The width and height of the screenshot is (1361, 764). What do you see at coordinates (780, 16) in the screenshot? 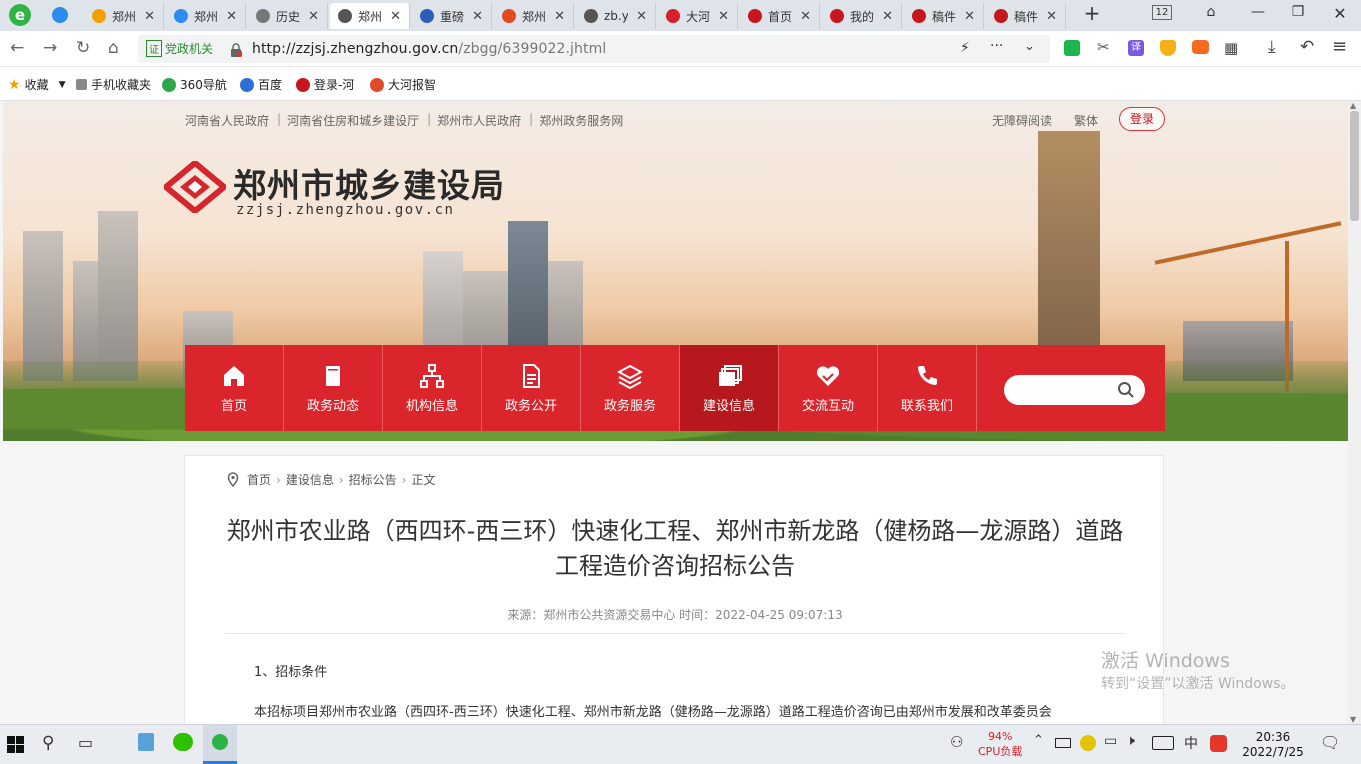
I see `browser-tab: 首页 ✕` at bounding box center [780, 16].